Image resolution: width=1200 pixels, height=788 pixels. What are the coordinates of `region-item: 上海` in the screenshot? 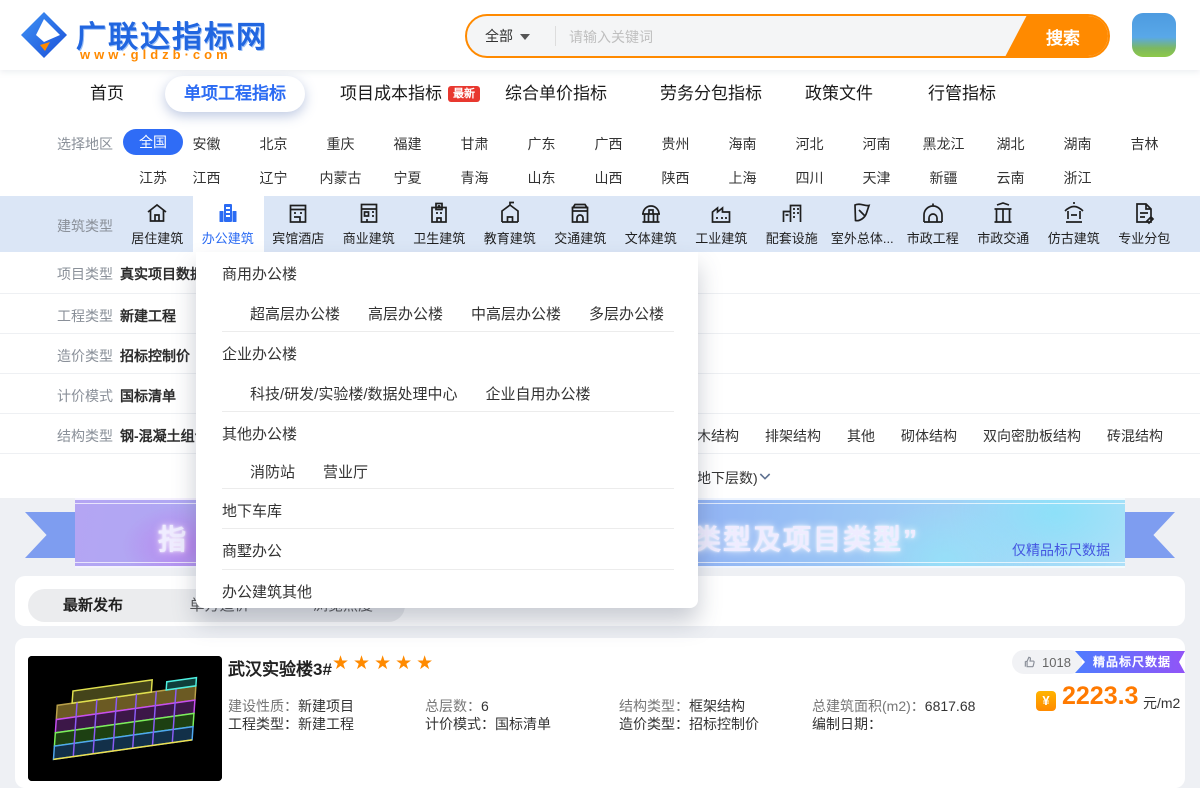 It's located at (742, 178).